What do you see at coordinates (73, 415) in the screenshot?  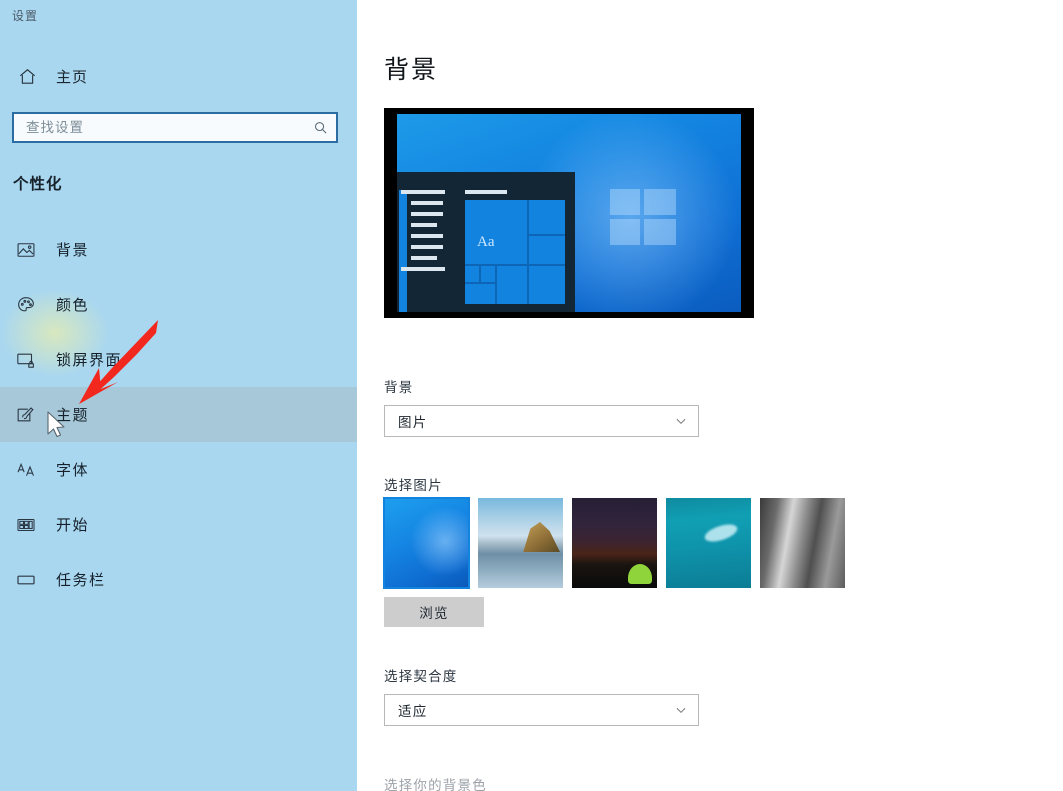 I see `sidebar-item-label: 主题` at bounding box center [73, 415].